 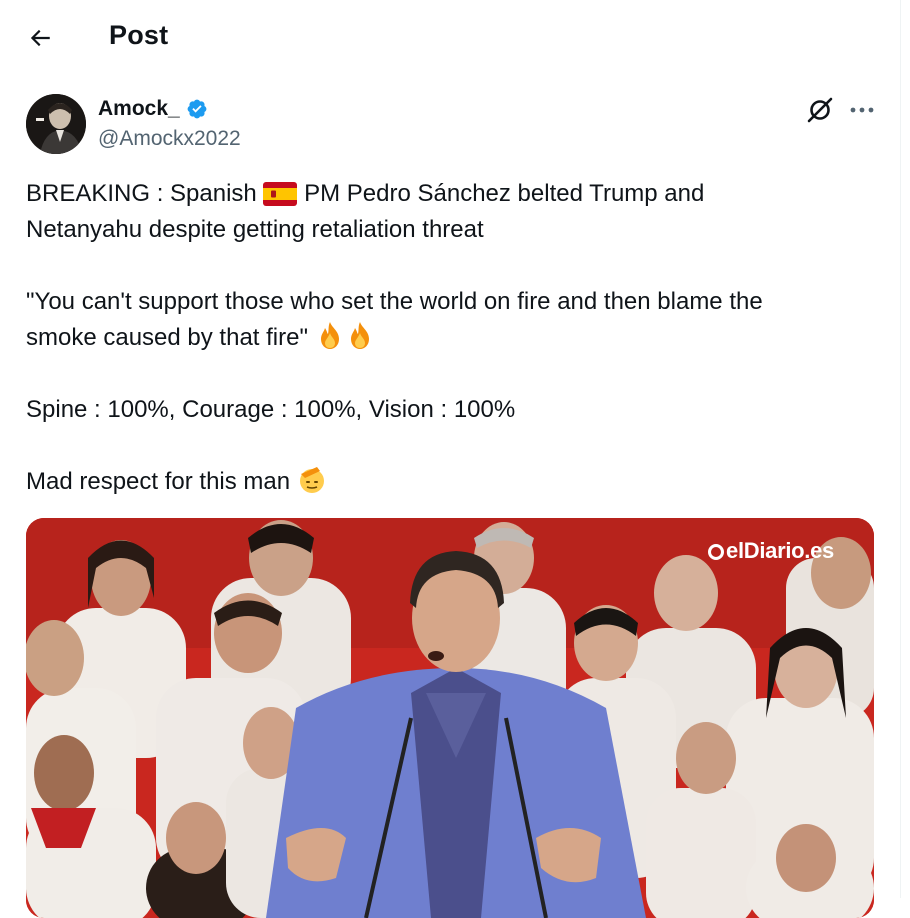 I want to click on tweet-line: smoke caused by that fire", so click(x=446, y=338).